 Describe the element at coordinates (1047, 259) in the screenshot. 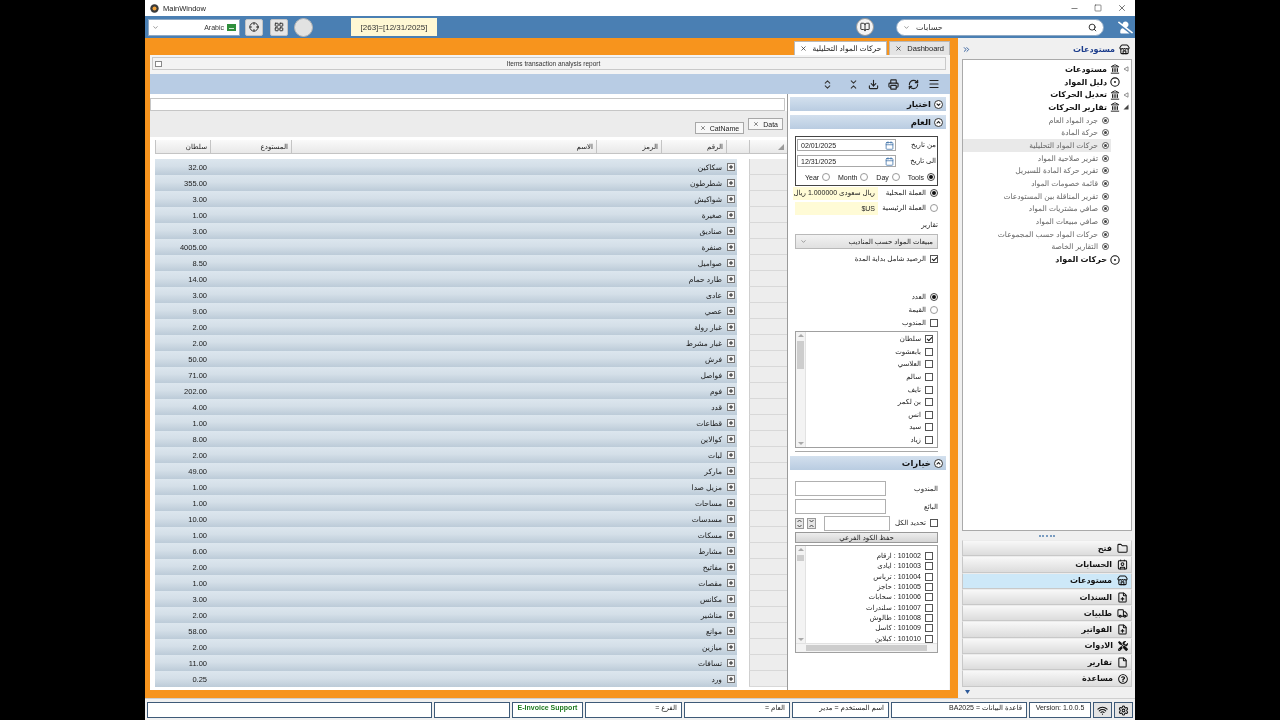

I see `tree-item: حركات المواد` at that location.